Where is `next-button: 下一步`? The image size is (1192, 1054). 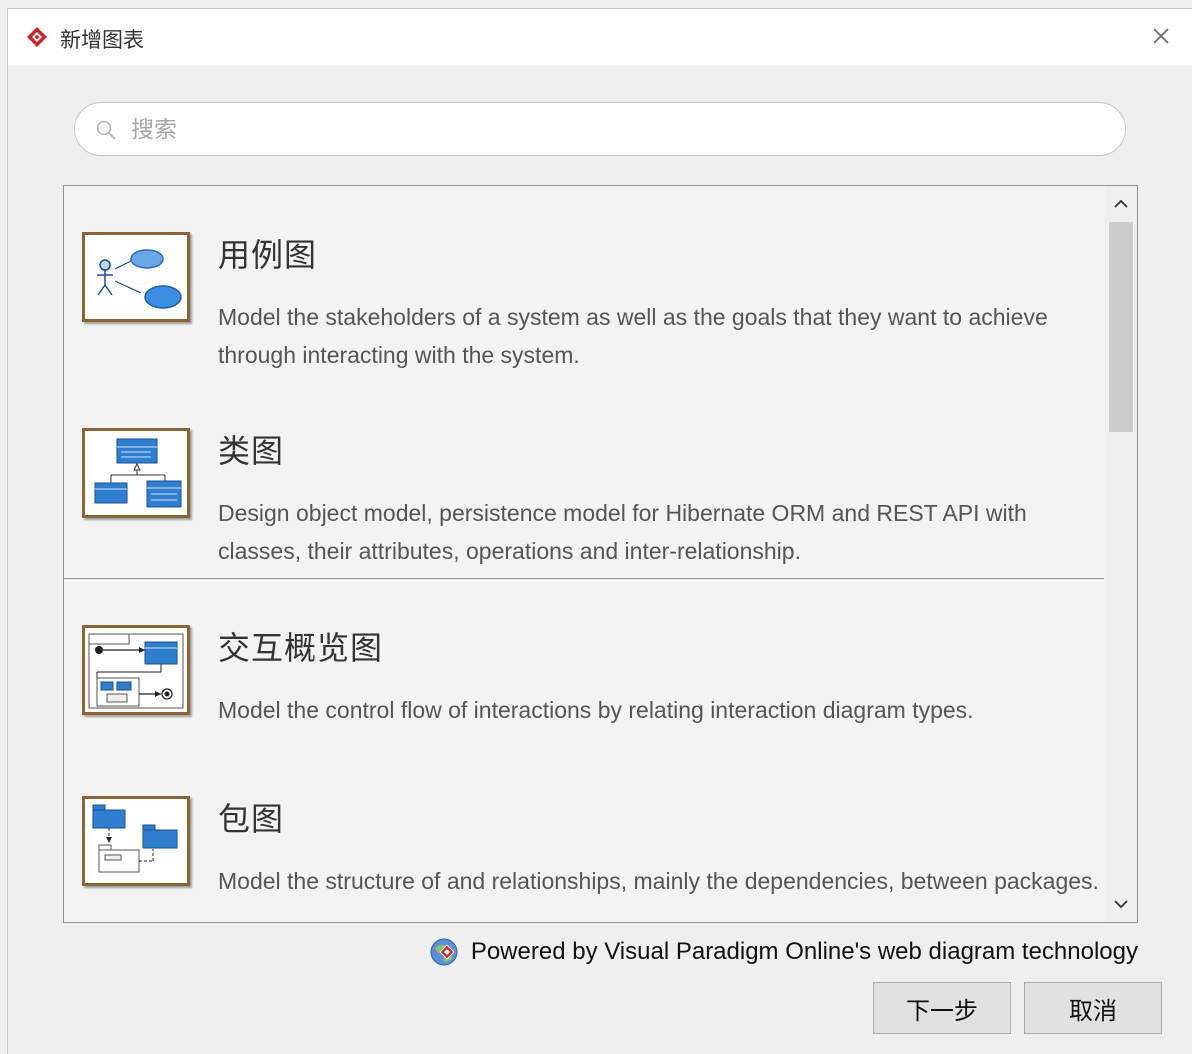 next-button: 下一步 is located at coordinates (942, 1008).